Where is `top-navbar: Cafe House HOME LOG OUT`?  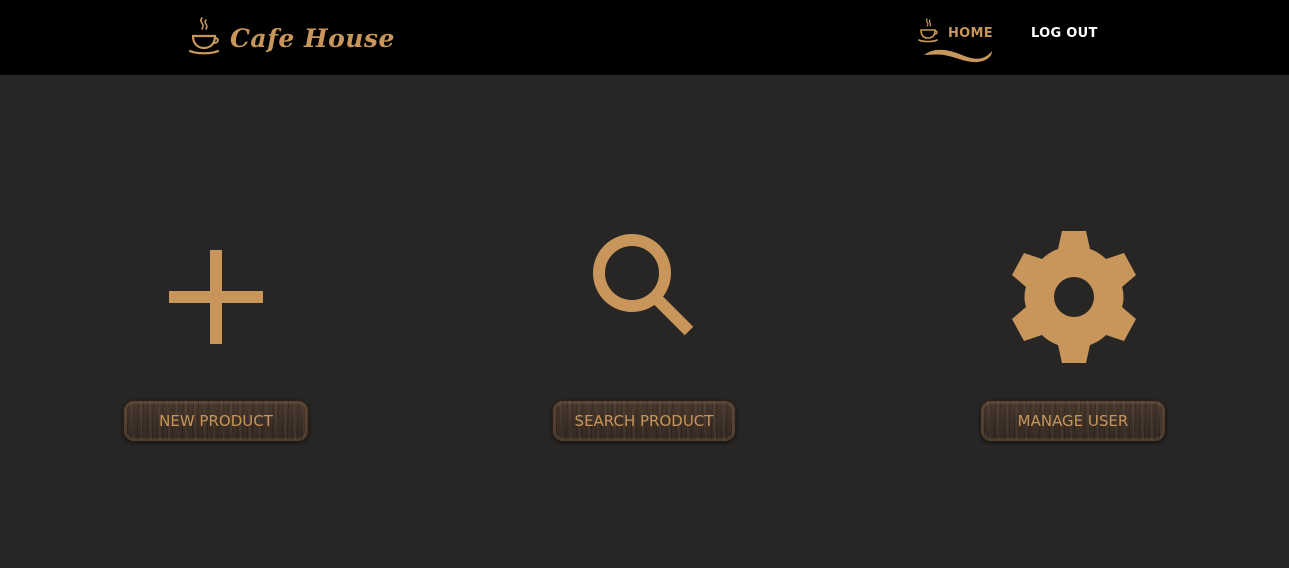 top-navbar: Cafe House HOME LOG OUT is located at coordinates (644, 37).